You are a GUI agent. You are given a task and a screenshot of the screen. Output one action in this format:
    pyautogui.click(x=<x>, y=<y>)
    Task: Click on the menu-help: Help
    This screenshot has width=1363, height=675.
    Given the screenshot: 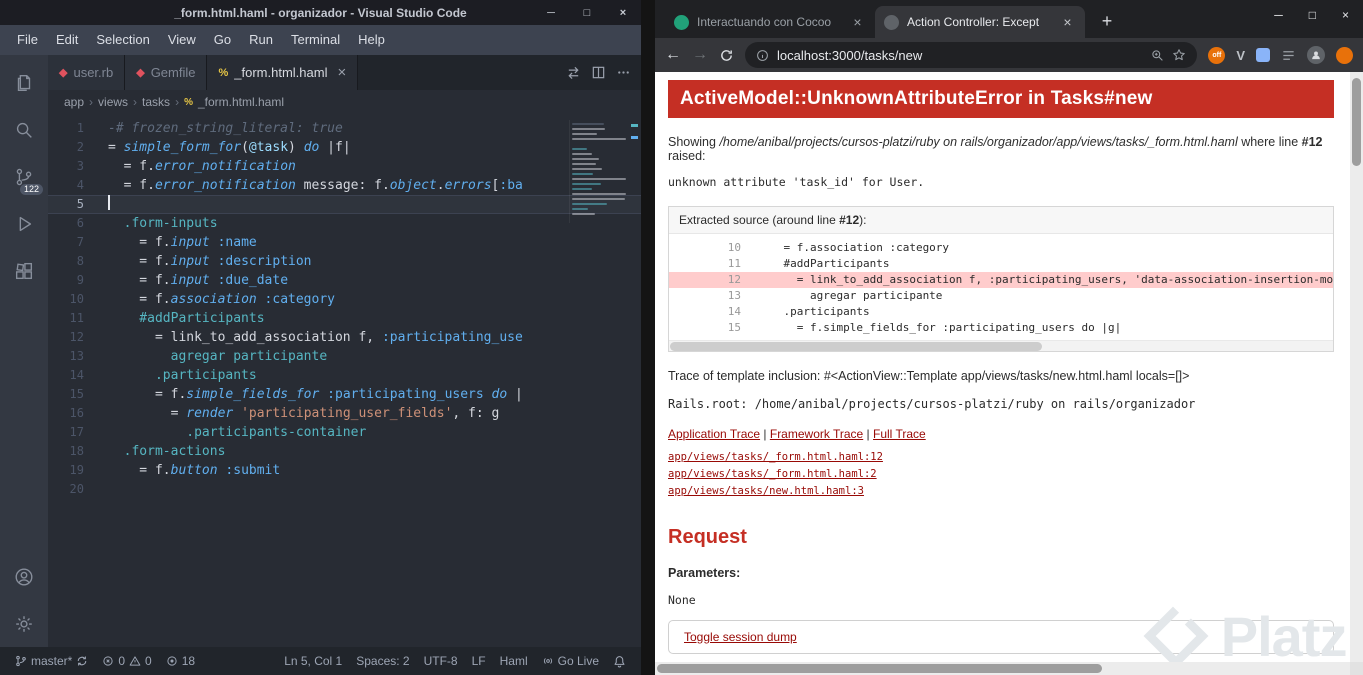 What is the action you would take?
    pyautogui.click(x=371, y=40)
    